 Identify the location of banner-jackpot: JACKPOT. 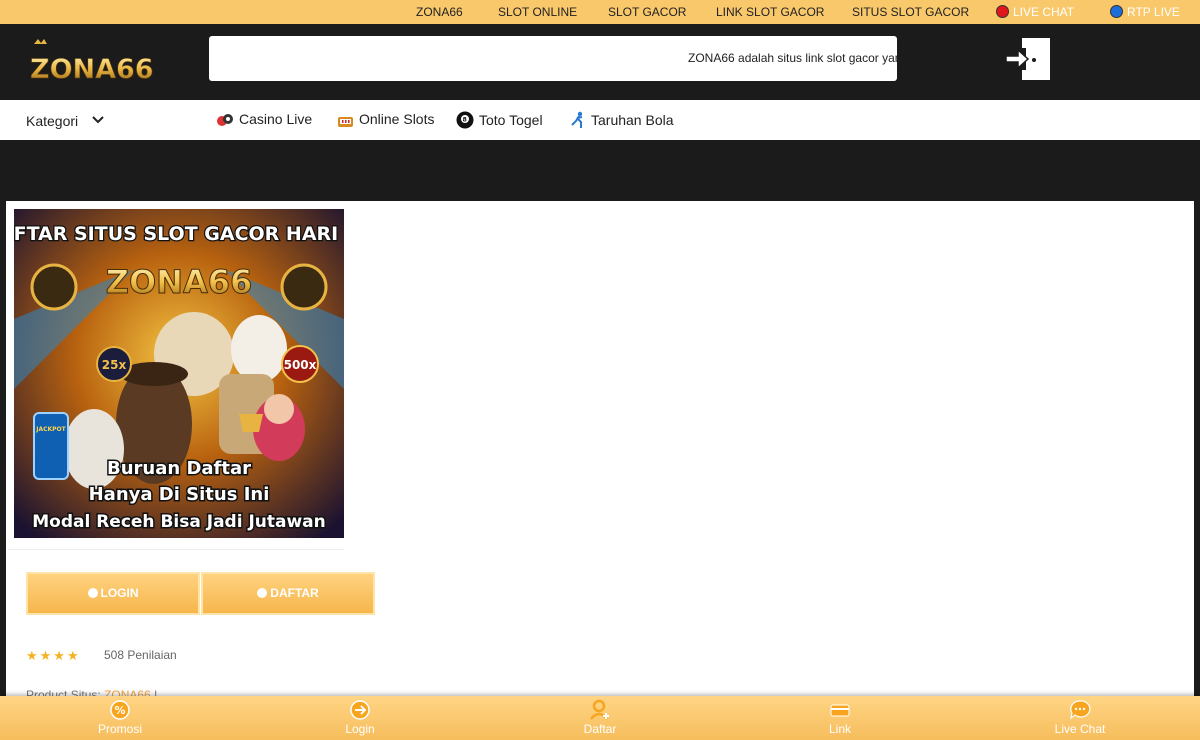
(50, 429).